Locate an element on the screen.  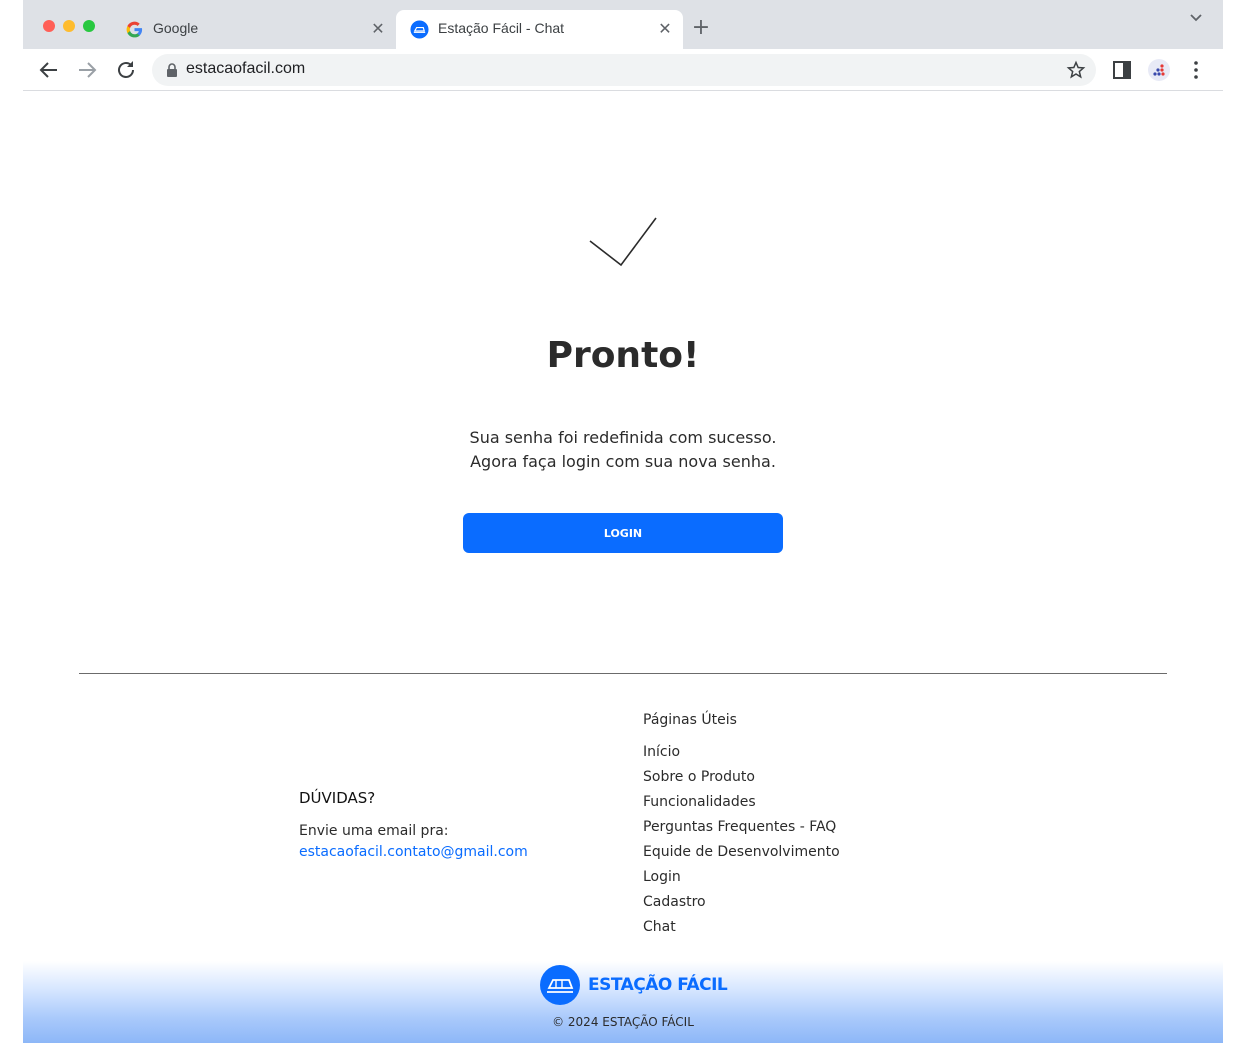
back-arrow-icon is located at coordinates (49, 70).